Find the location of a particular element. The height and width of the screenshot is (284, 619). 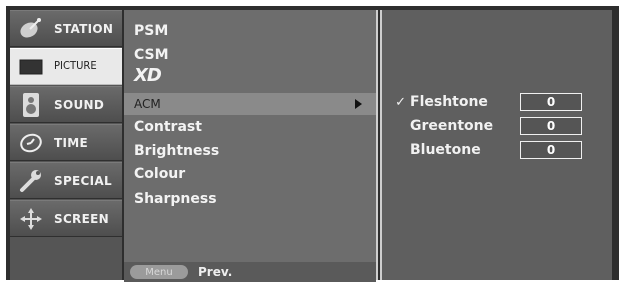

tab-screen: SCREEN is located at coordinates (66, 218).